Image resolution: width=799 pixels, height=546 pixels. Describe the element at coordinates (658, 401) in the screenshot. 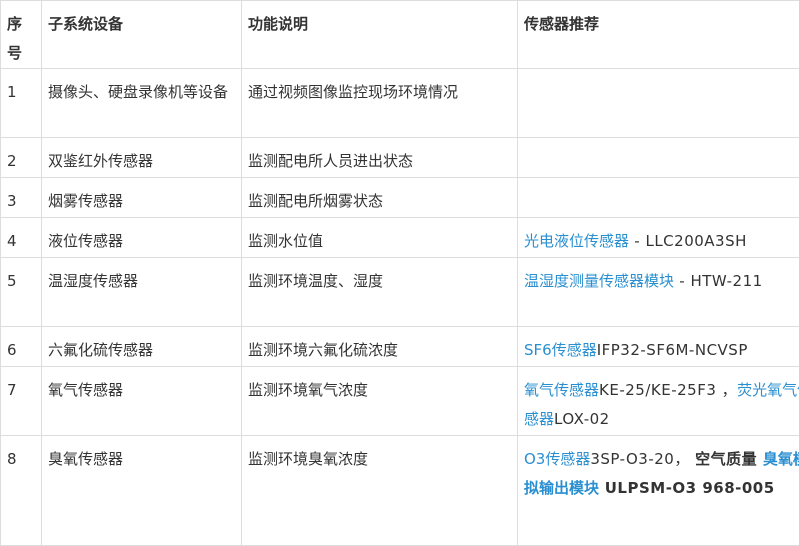

I see `recommendation-cell: 氧气传感器KE-25/KE-25F3 ，荧光氧气传感器LOX-02` at that location.